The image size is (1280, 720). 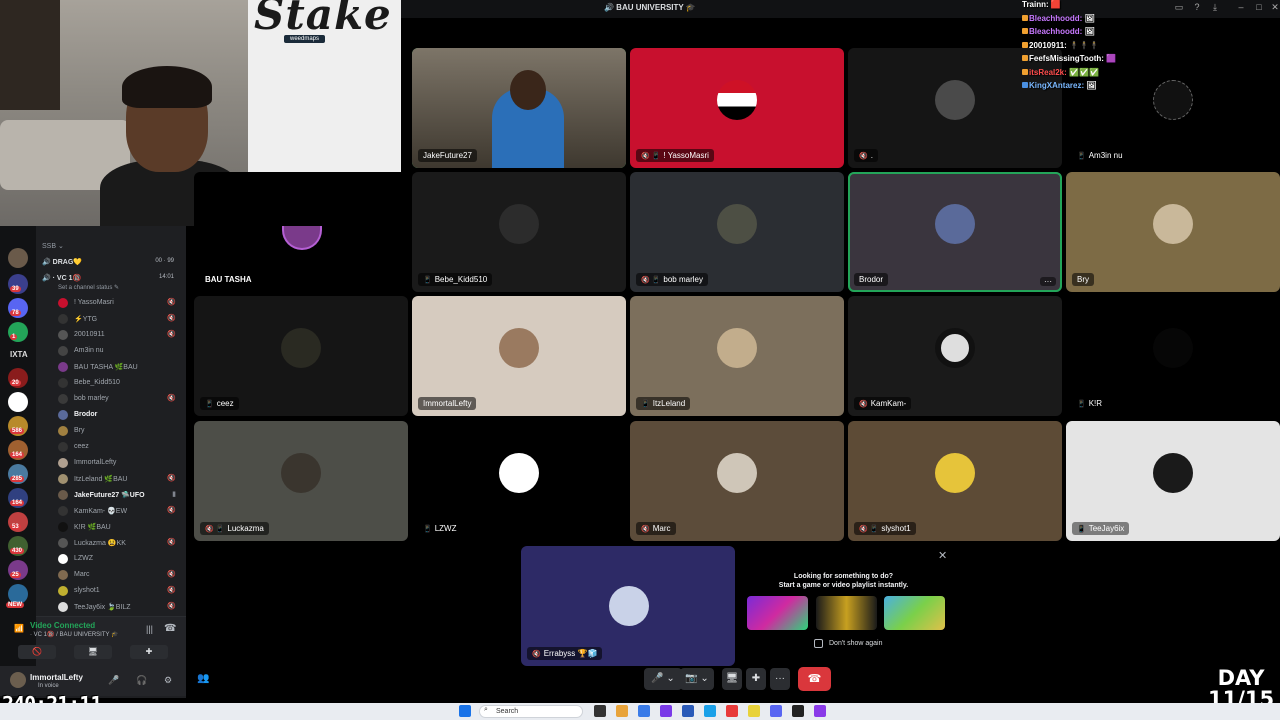 What do you see at coordinates (118, 319) in the screenshot?
I see `voice-member: ⚡YTG 🔇` at bounding box center [118, 319].